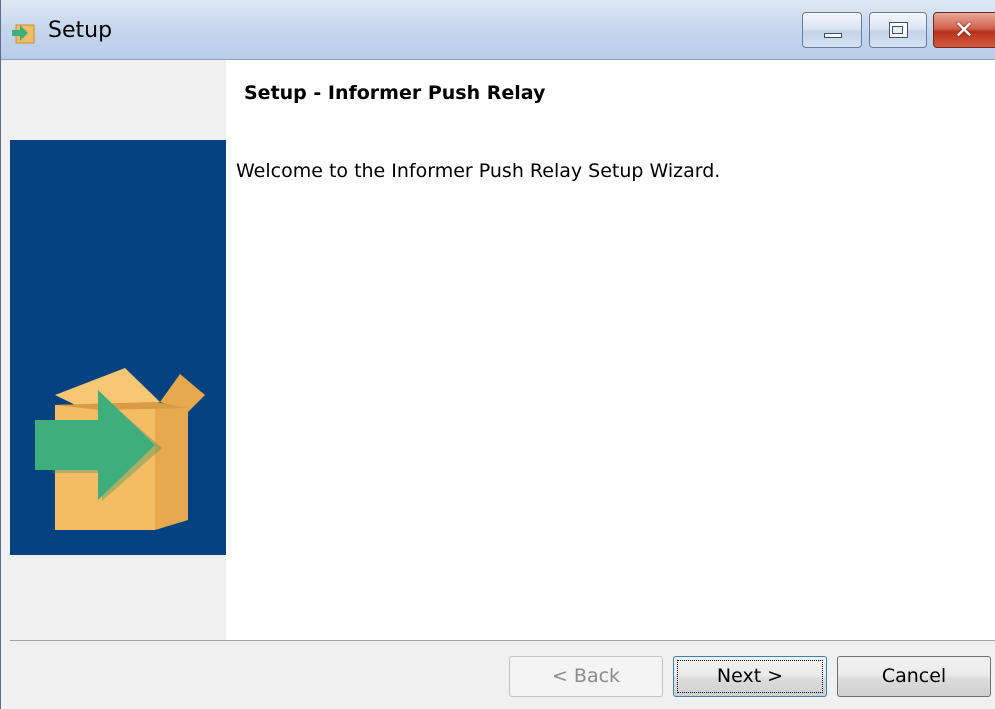 The height and width of the screenshot is (709, 995). What do you see at coordinates (80, 30) in the screenshot?
I see `window-title: Setup` at bounding box center [80, 30].